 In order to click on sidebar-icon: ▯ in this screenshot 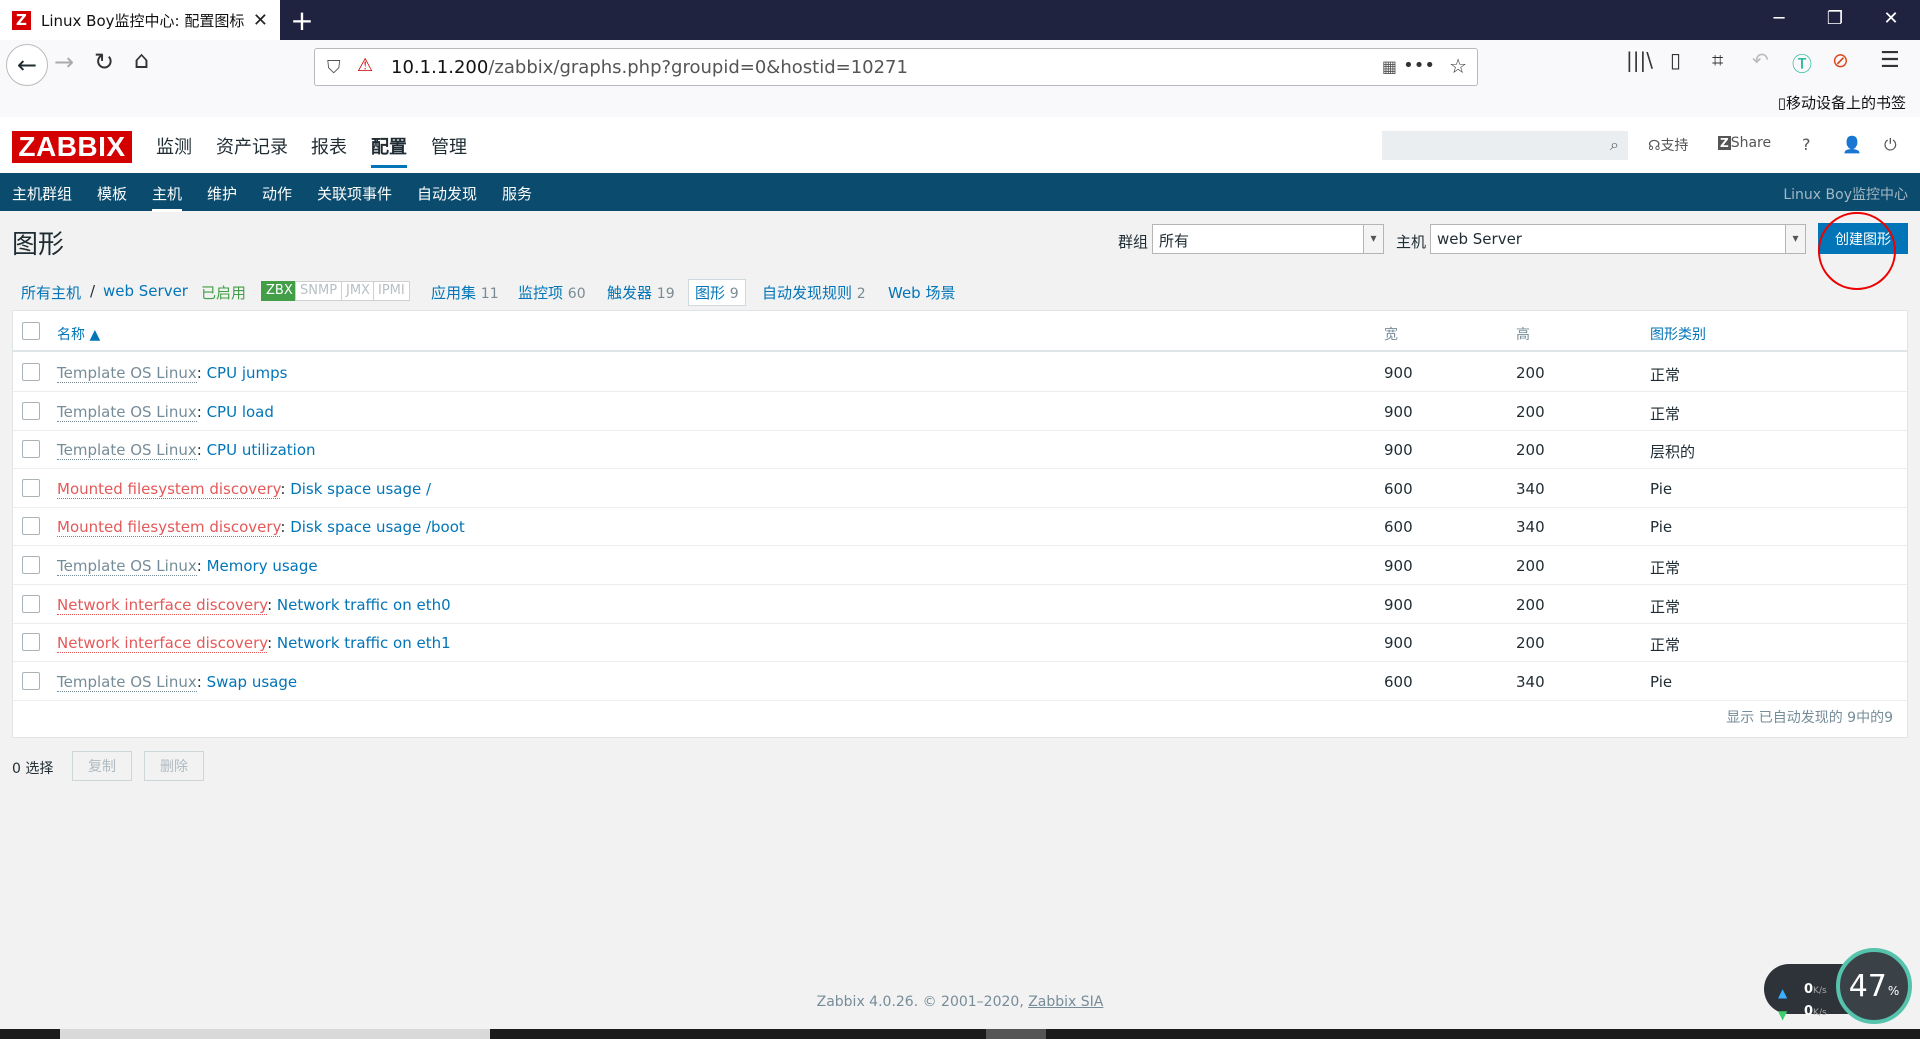, I will do `click(1675, 60)`.